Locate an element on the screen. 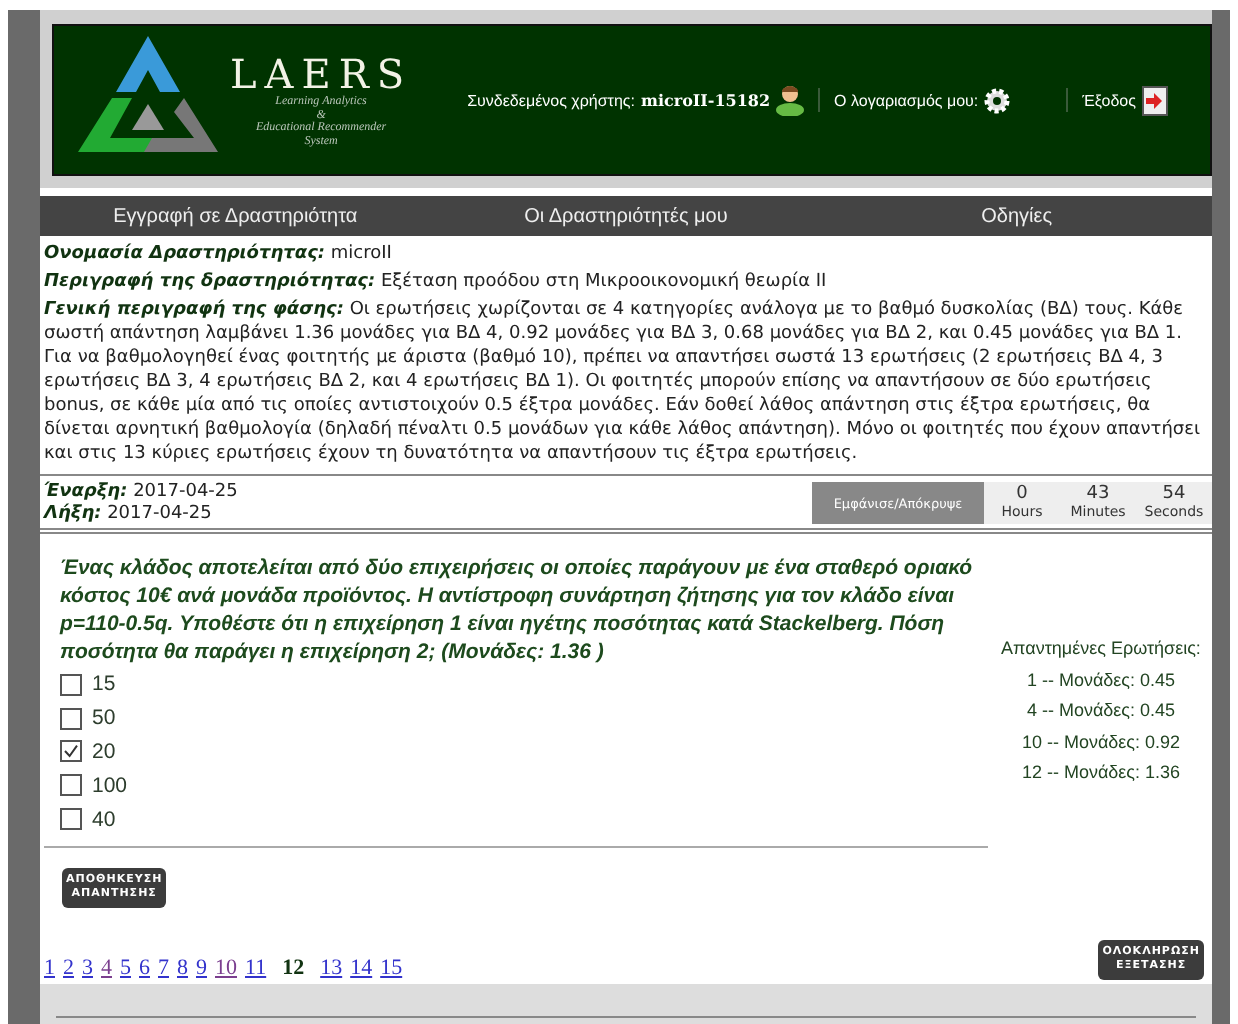 This screenshot has height=1024, width=1238. logout-link: Έξοδος is located at coordinates (1109, 100).